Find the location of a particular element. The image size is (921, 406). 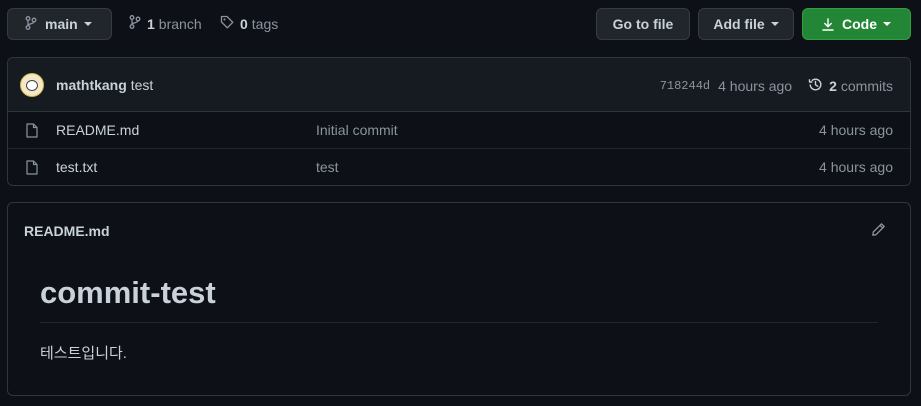

branch-count: 1 is located at coordinates (151, 23).